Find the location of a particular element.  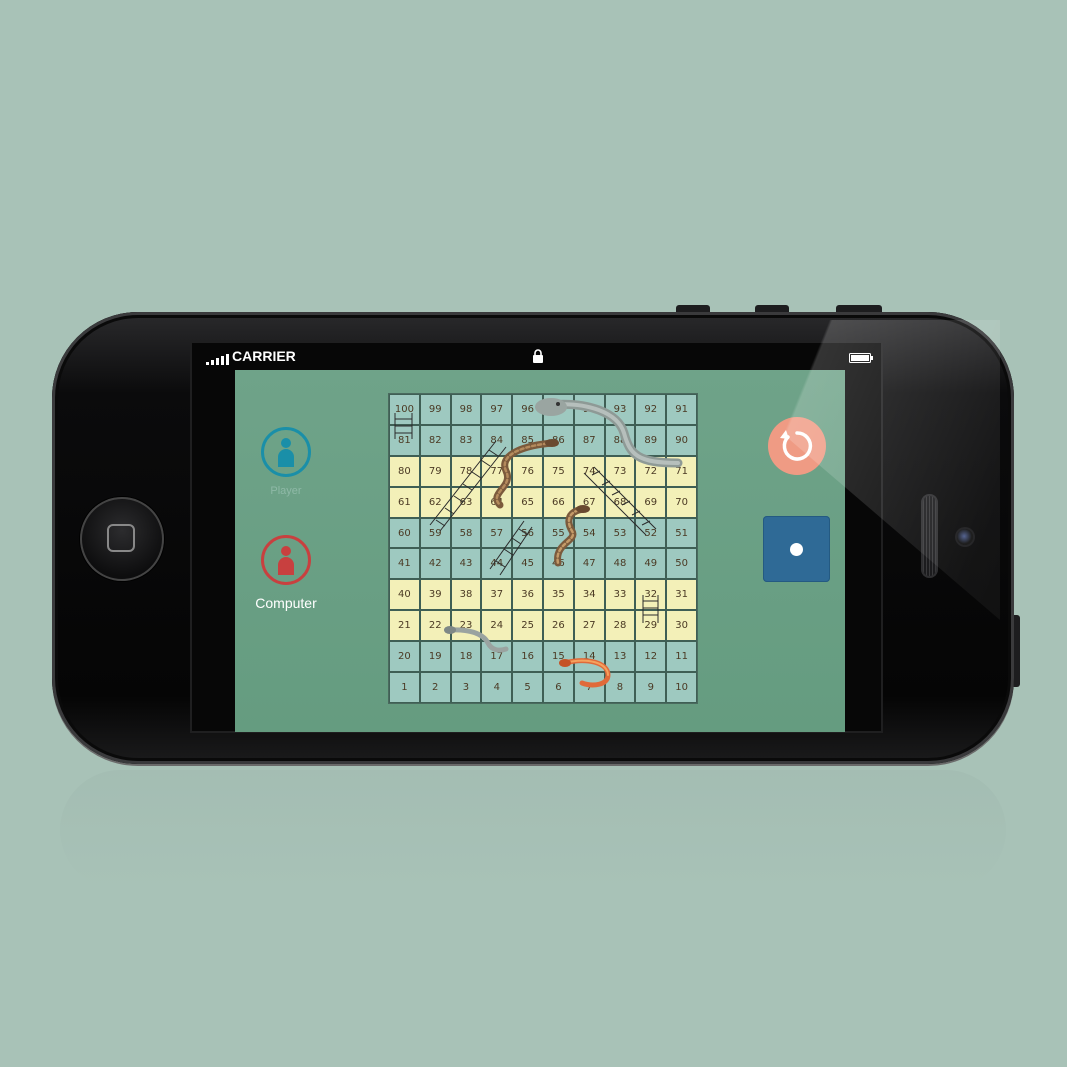

home-square-icon is located at coordinates (121, 538).